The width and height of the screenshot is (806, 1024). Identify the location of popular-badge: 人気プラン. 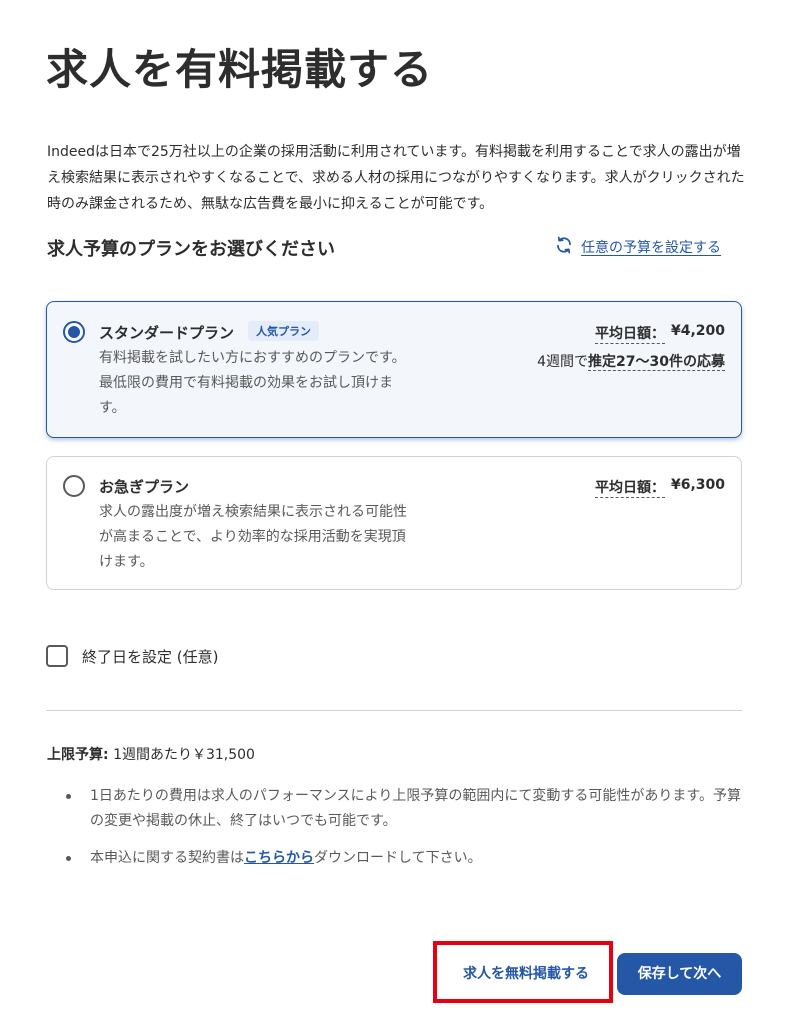
(283, 331).